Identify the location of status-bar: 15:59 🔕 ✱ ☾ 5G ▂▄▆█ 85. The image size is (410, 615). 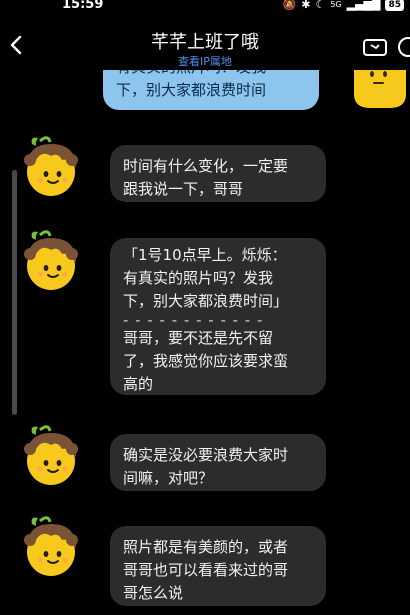
(205, 7).